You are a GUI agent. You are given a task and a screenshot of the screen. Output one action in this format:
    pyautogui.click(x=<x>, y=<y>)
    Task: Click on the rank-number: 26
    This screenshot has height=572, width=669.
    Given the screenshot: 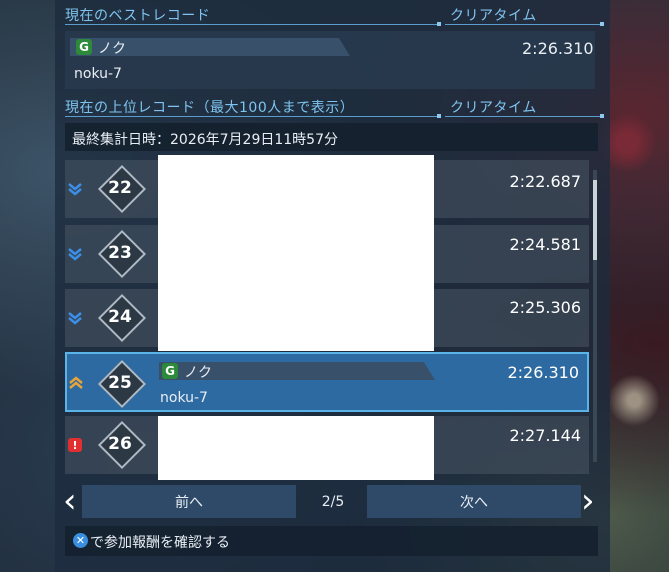 What is the action you would take?
    pyautogui.click(x=120, y=444)
    